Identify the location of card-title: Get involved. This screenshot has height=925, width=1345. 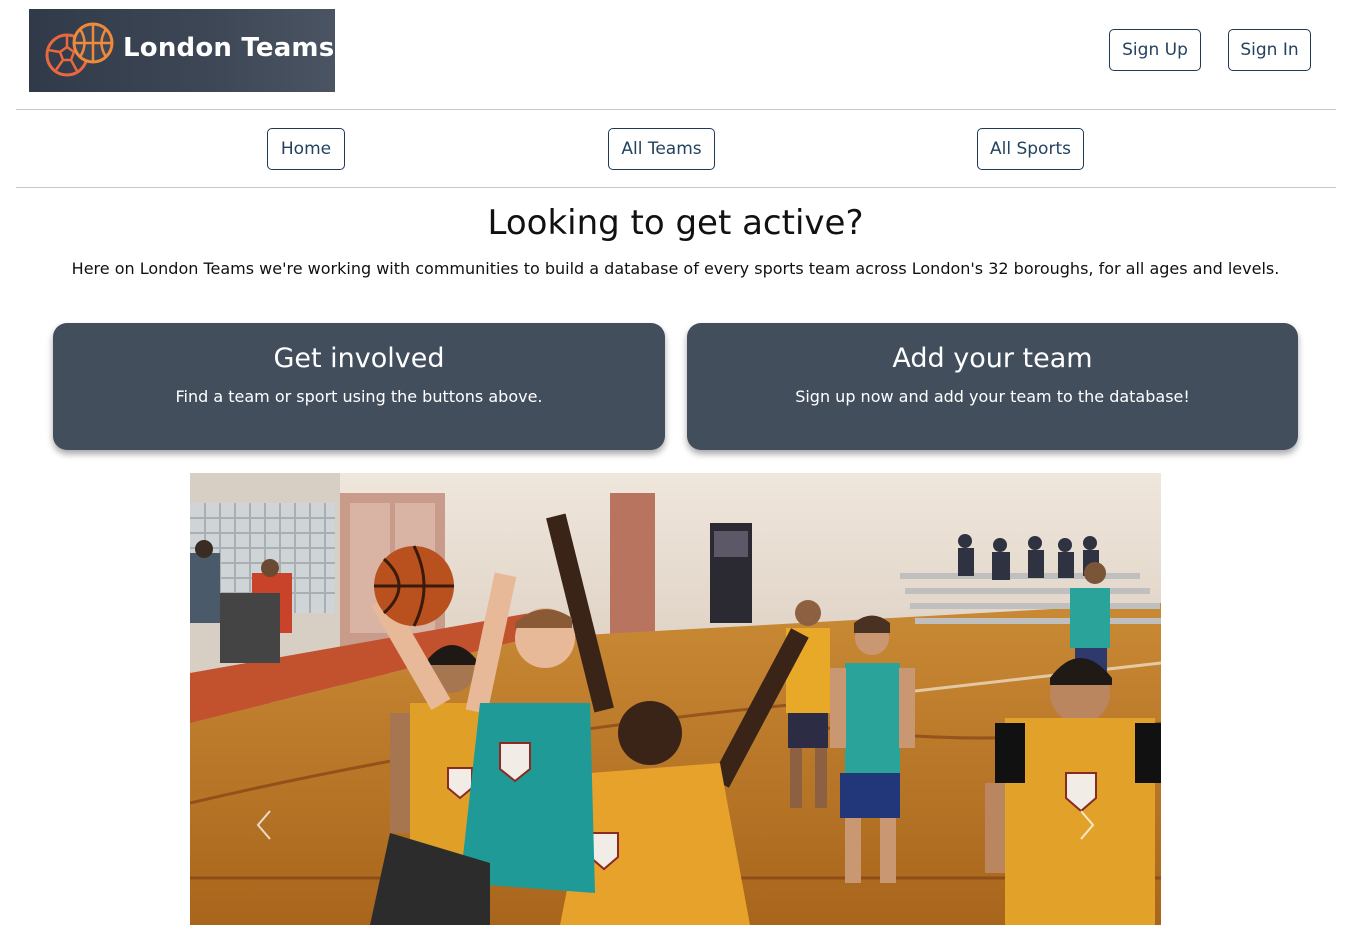
(359, 358).